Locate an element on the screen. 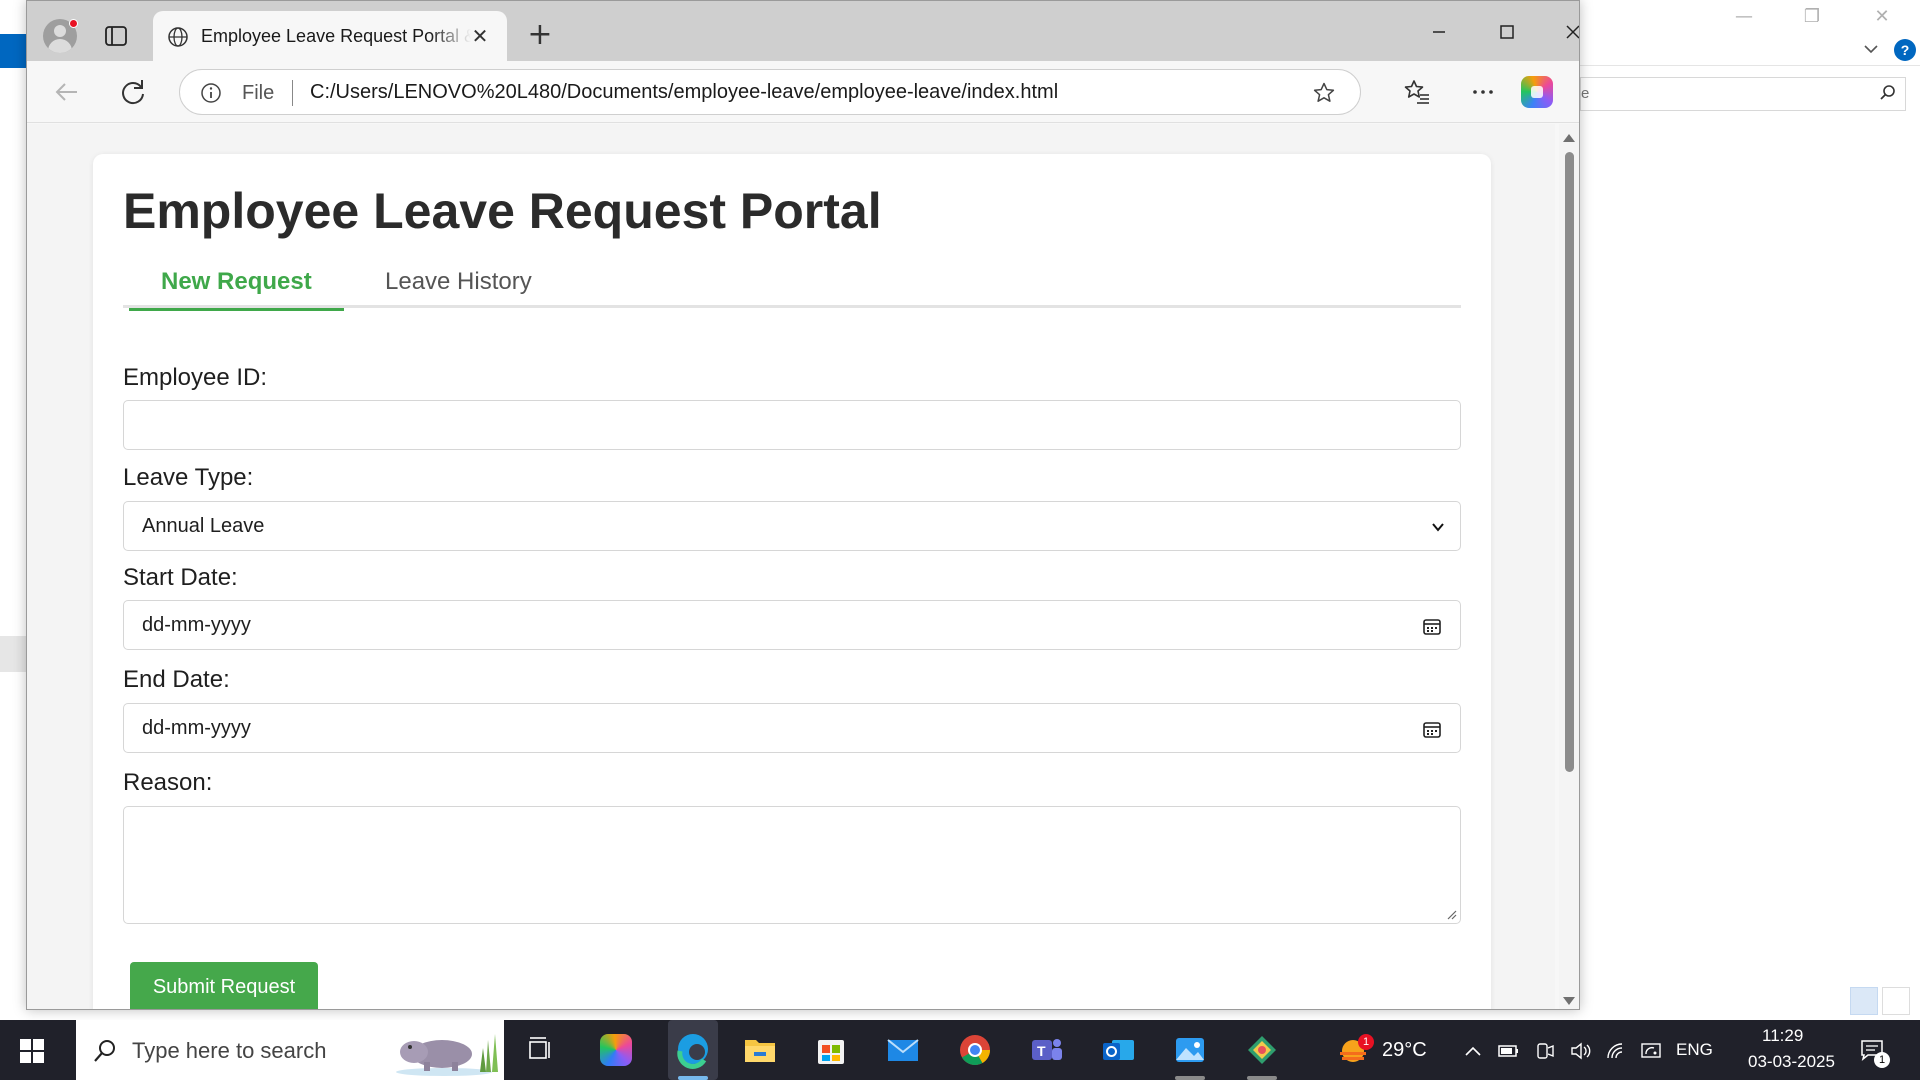 Image resolution: width=1920 pixels, height=1080 pixels. page-tabs: New Request Leave History is located at coordinates (792, 283).